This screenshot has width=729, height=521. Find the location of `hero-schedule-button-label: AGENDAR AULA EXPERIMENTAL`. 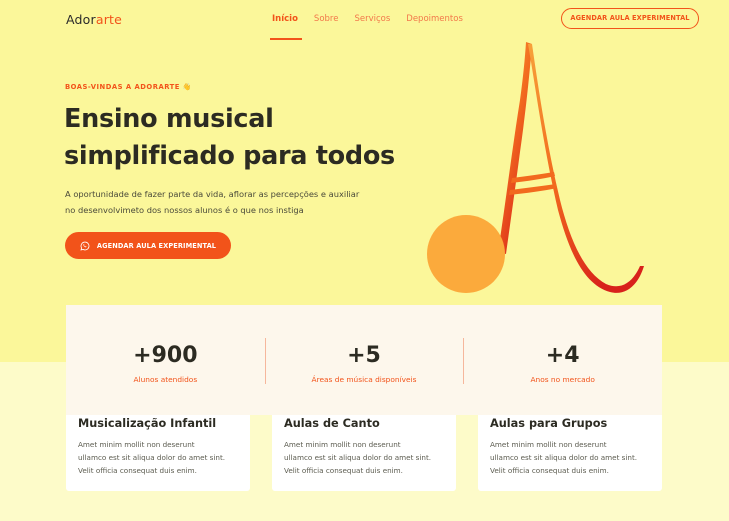

hero-schedule-button-label: AGENDAR AULA EXPERIMENTAL is located at coordinates (156, 245).